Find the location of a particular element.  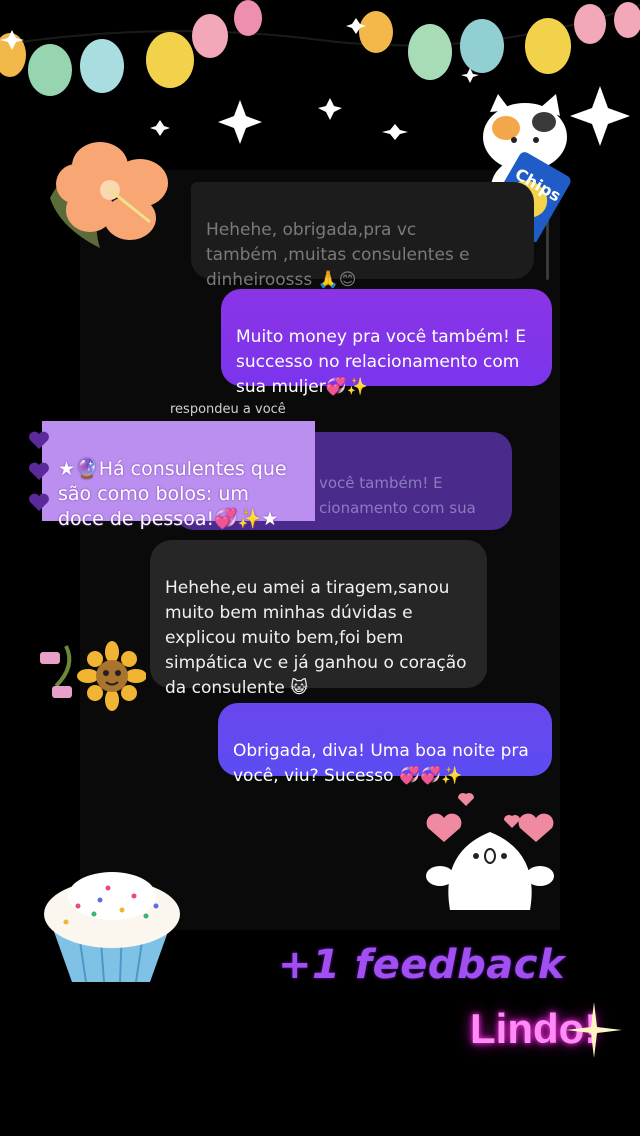

cupcake-sticker is located at coordinates (112, 927).